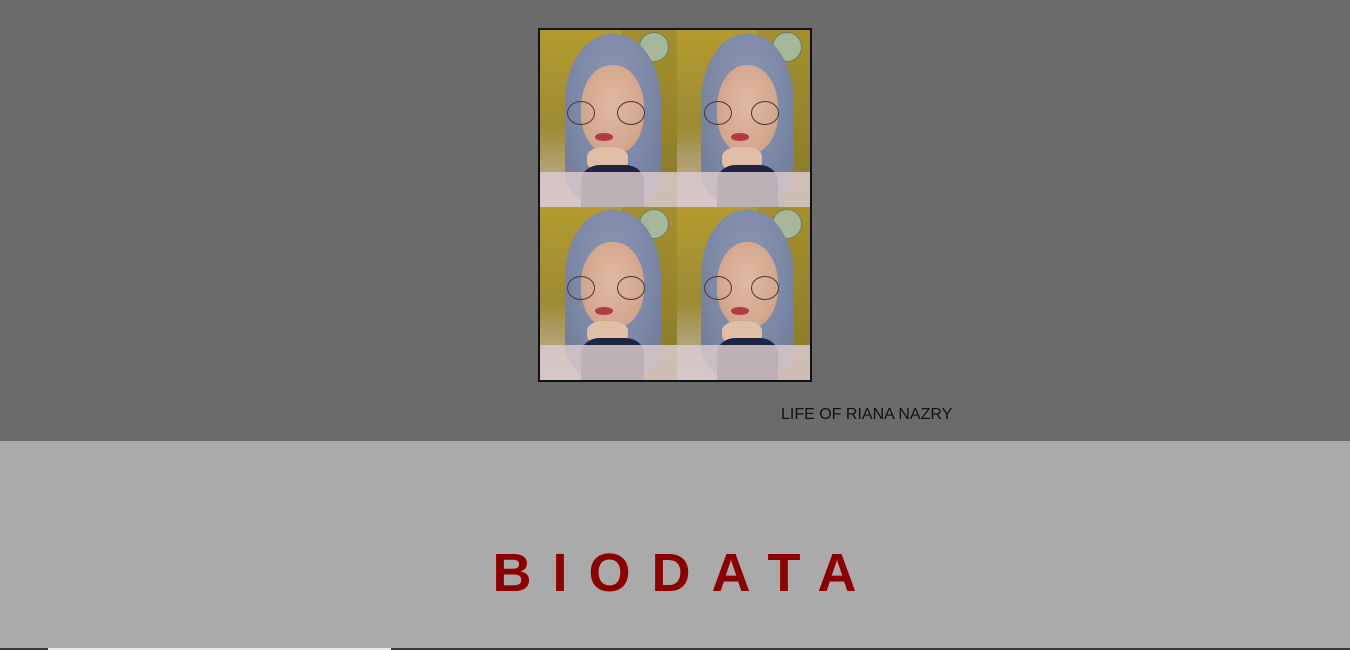 Image resolution: width=1350 pixels, height=650 pixels. I want to click on profile-photo-collage, so click(675, 205).